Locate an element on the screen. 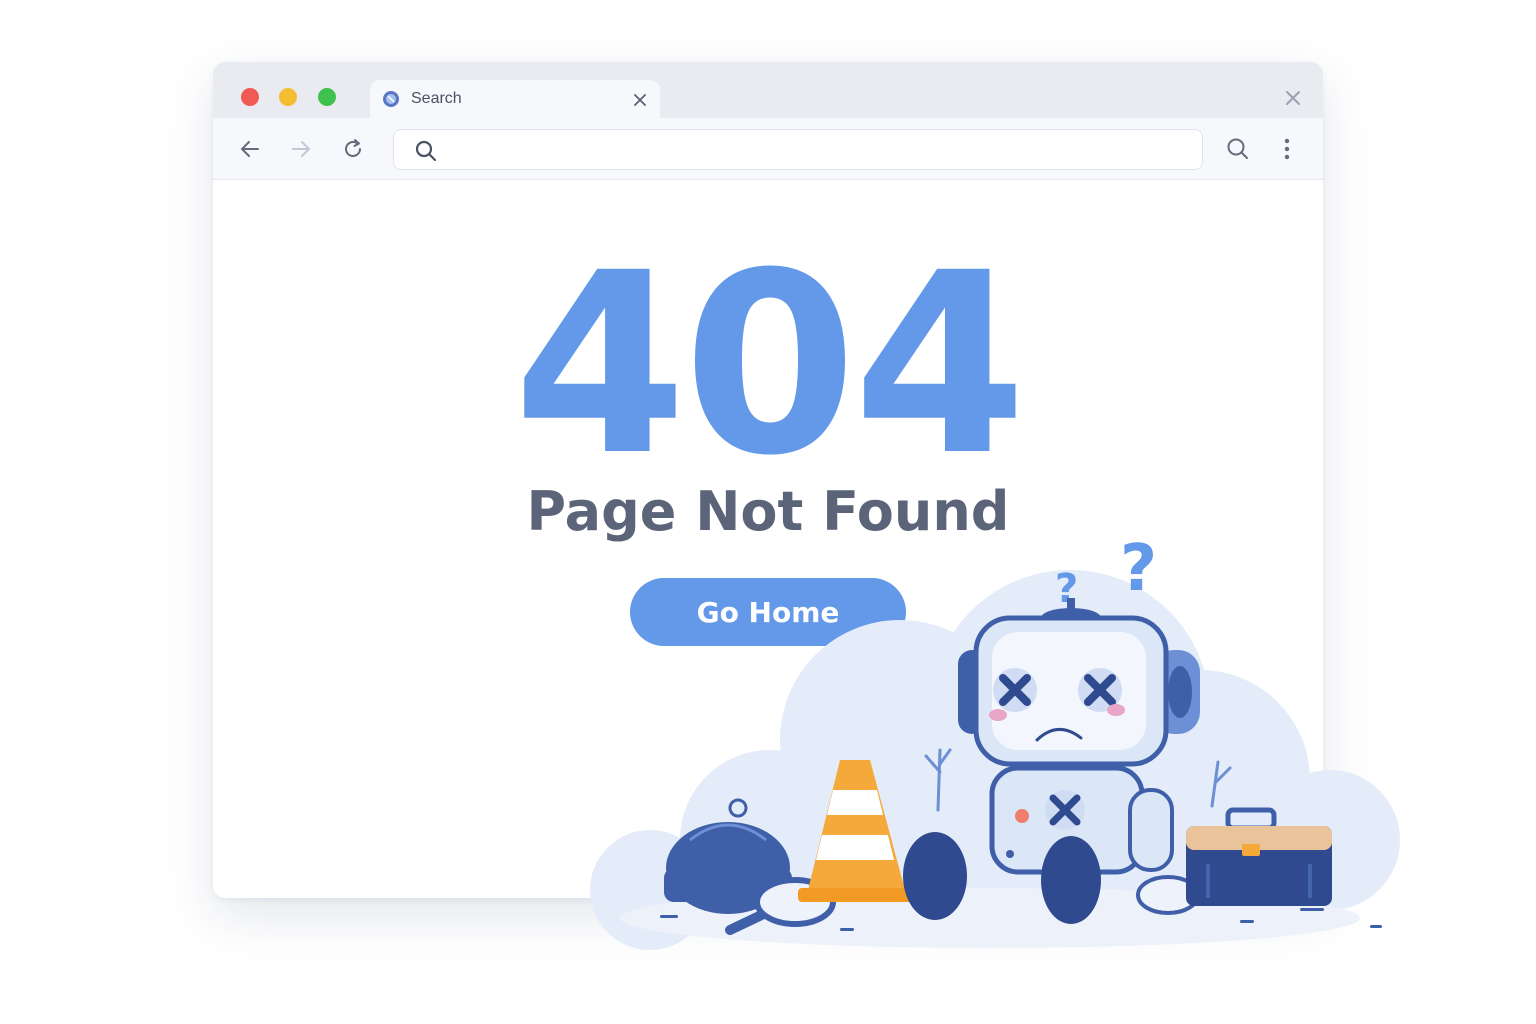 Image resolution: width=1536 pixels, height=1024 pixels. title-bar: Search is located at coordinates (768, 91).